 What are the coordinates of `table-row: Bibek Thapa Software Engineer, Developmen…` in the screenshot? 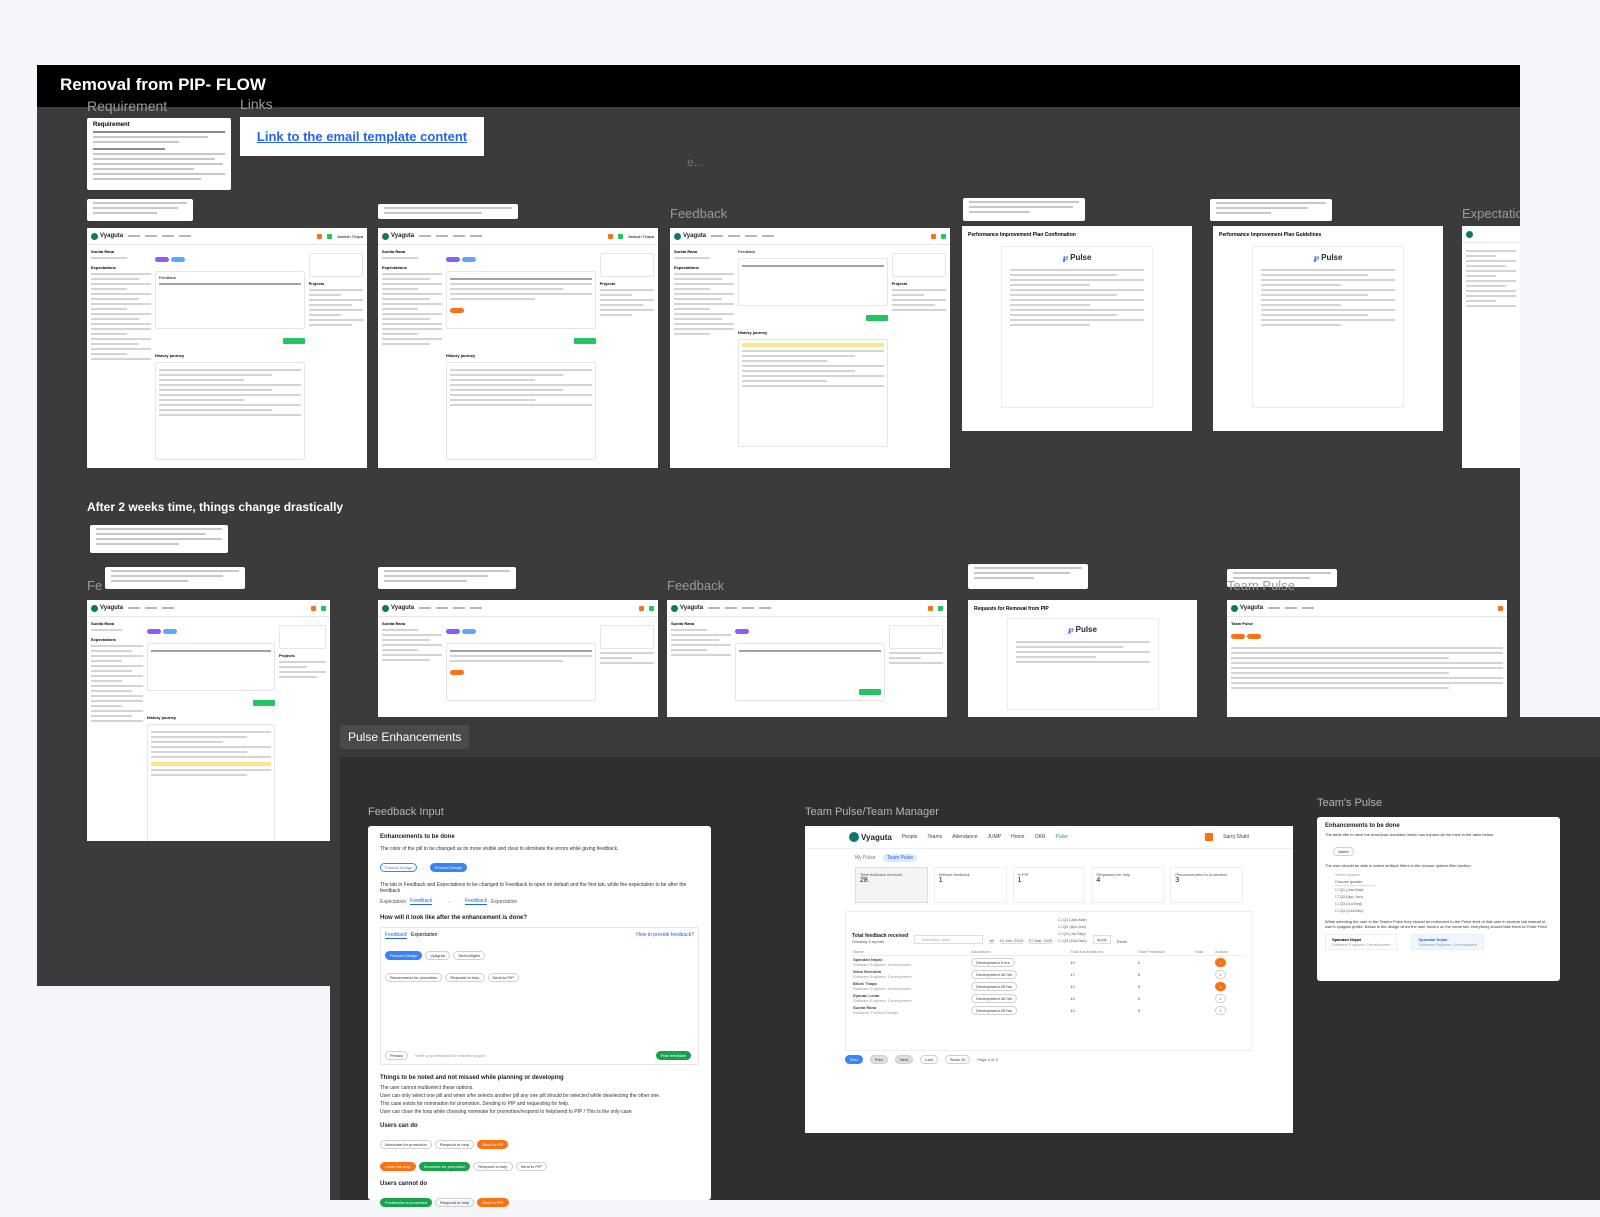 It's located at (1049, 986).